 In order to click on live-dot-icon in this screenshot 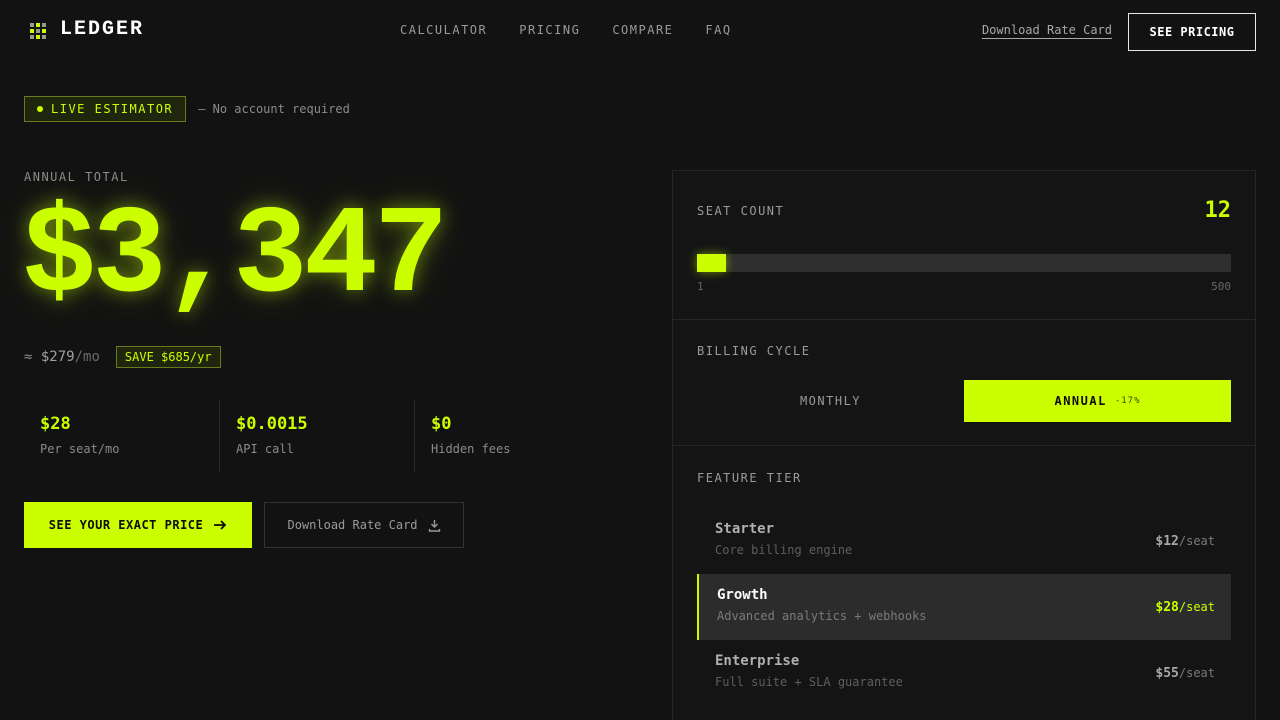, I will do `click(40, 109)`.